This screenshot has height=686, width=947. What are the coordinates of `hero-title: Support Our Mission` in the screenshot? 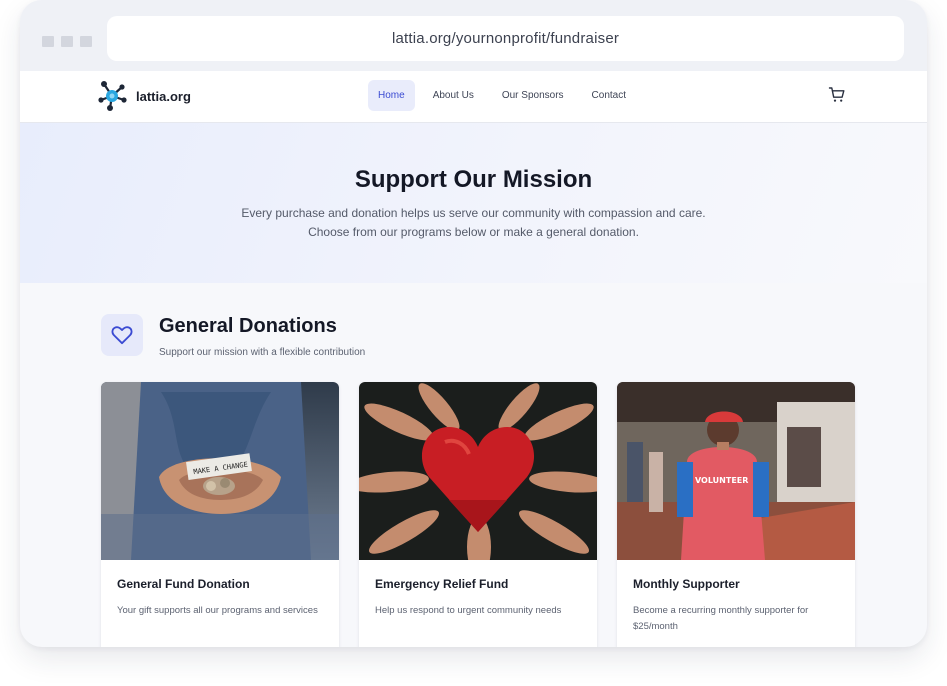 It's located at (473, 179).